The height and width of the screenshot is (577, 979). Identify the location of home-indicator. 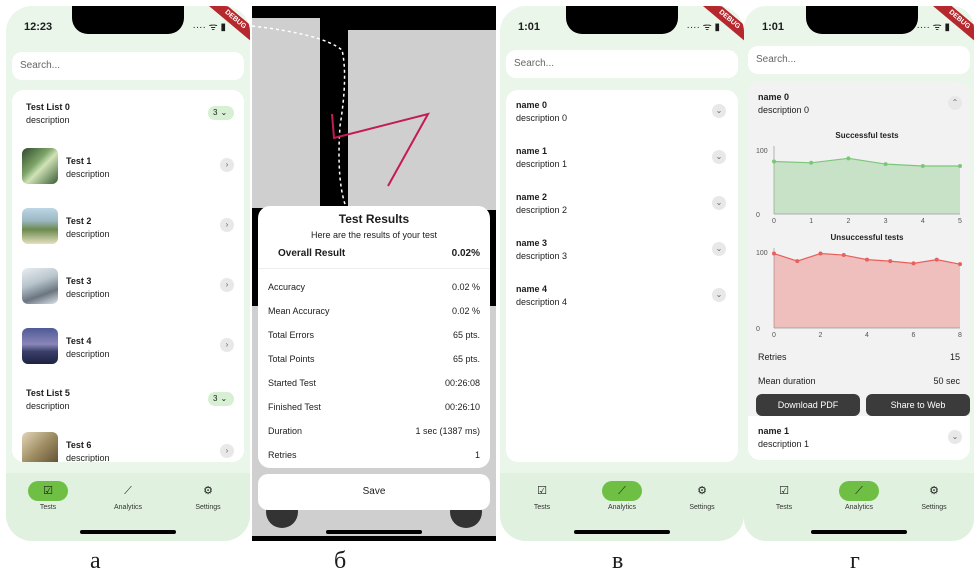
(859, 532).